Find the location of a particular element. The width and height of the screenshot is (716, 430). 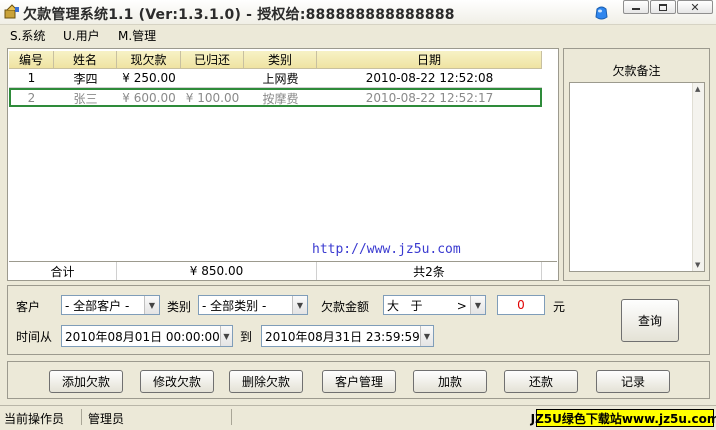

menu-manage: M.管理 is located at coordinates (137, 35).